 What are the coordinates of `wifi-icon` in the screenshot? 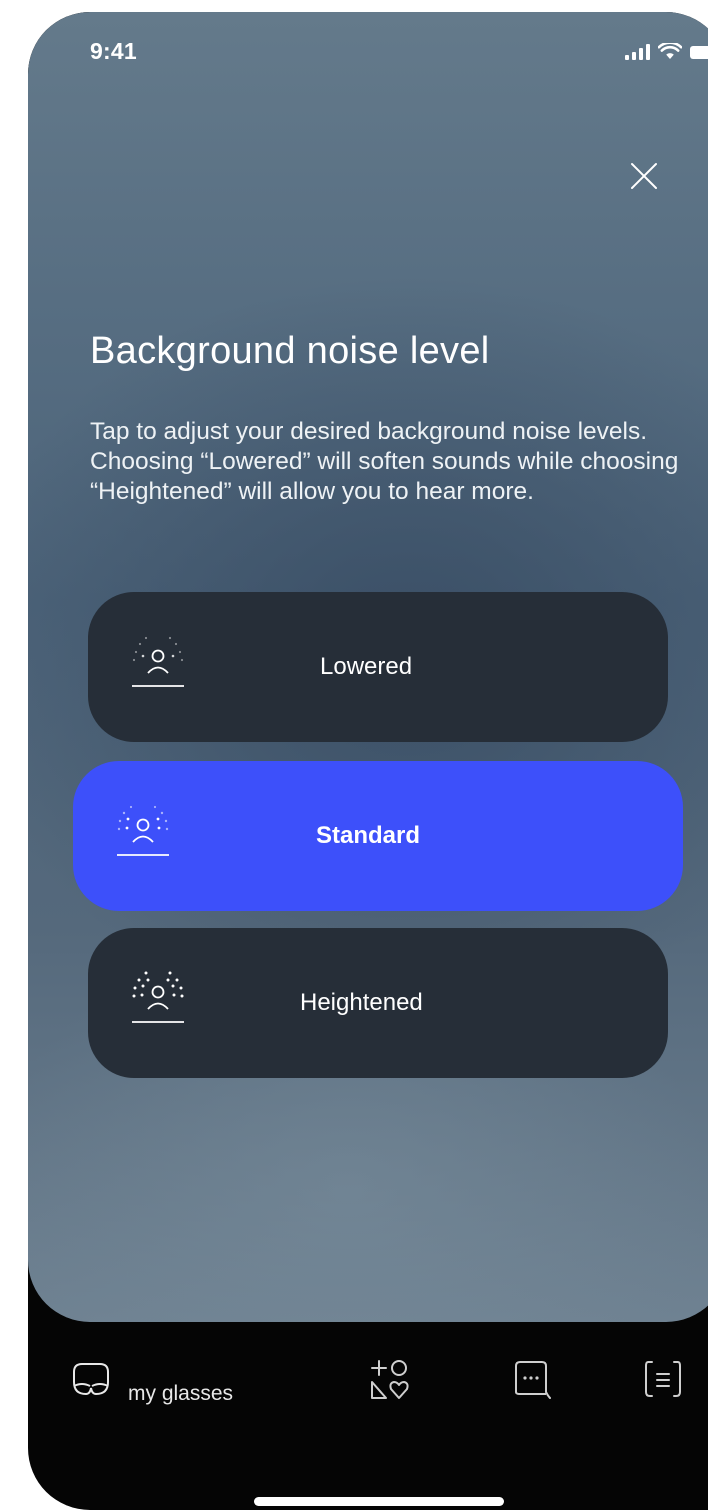 It's located at (670, 51).